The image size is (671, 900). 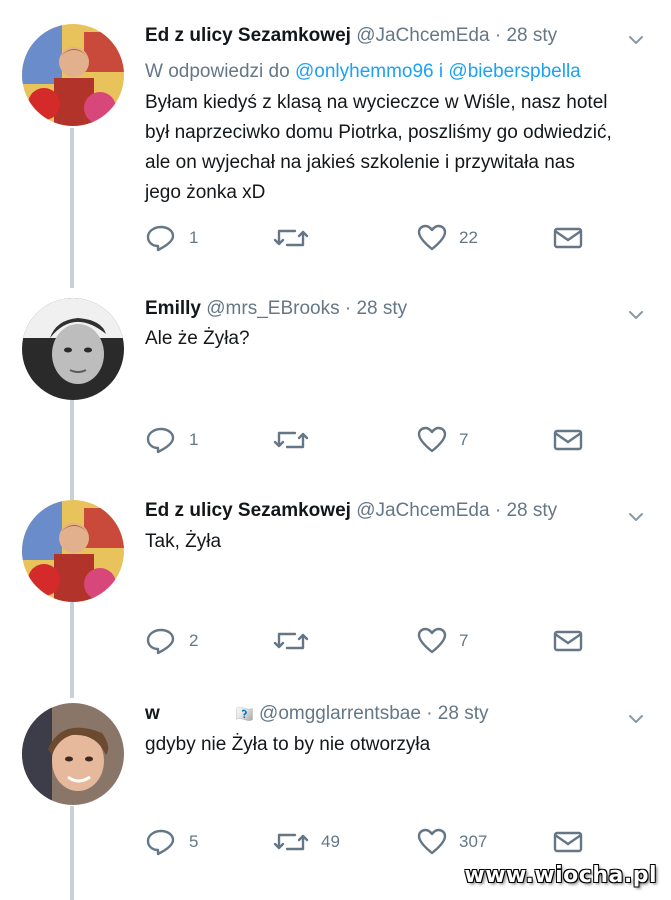 I want to click on tweet-actions: 1 22, so click(x=375, y=238).